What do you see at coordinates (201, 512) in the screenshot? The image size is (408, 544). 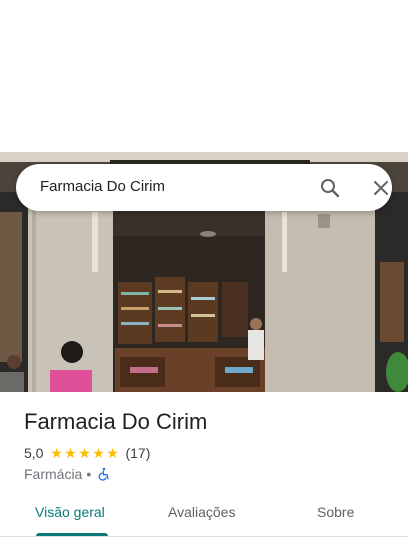 I see `tab-reviews: Avaliações` at bounding box center [201, 512].